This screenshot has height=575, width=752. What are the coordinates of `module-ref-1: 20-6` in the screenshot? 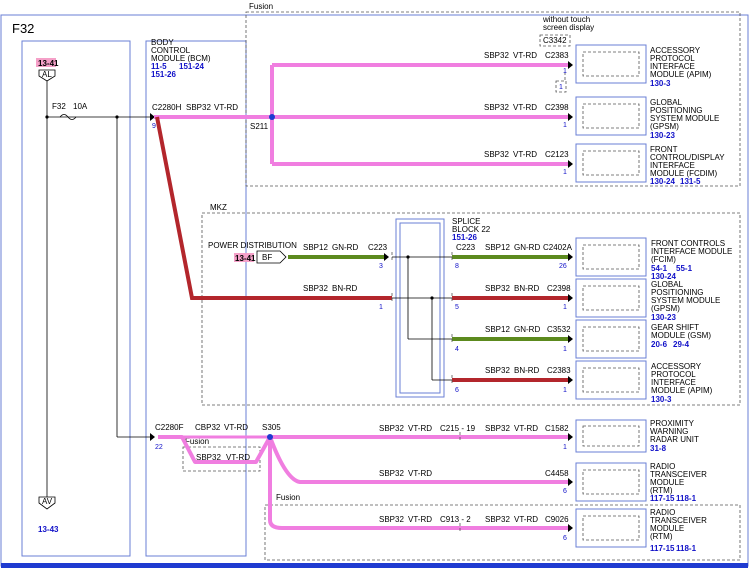 It's located at (659, 344).